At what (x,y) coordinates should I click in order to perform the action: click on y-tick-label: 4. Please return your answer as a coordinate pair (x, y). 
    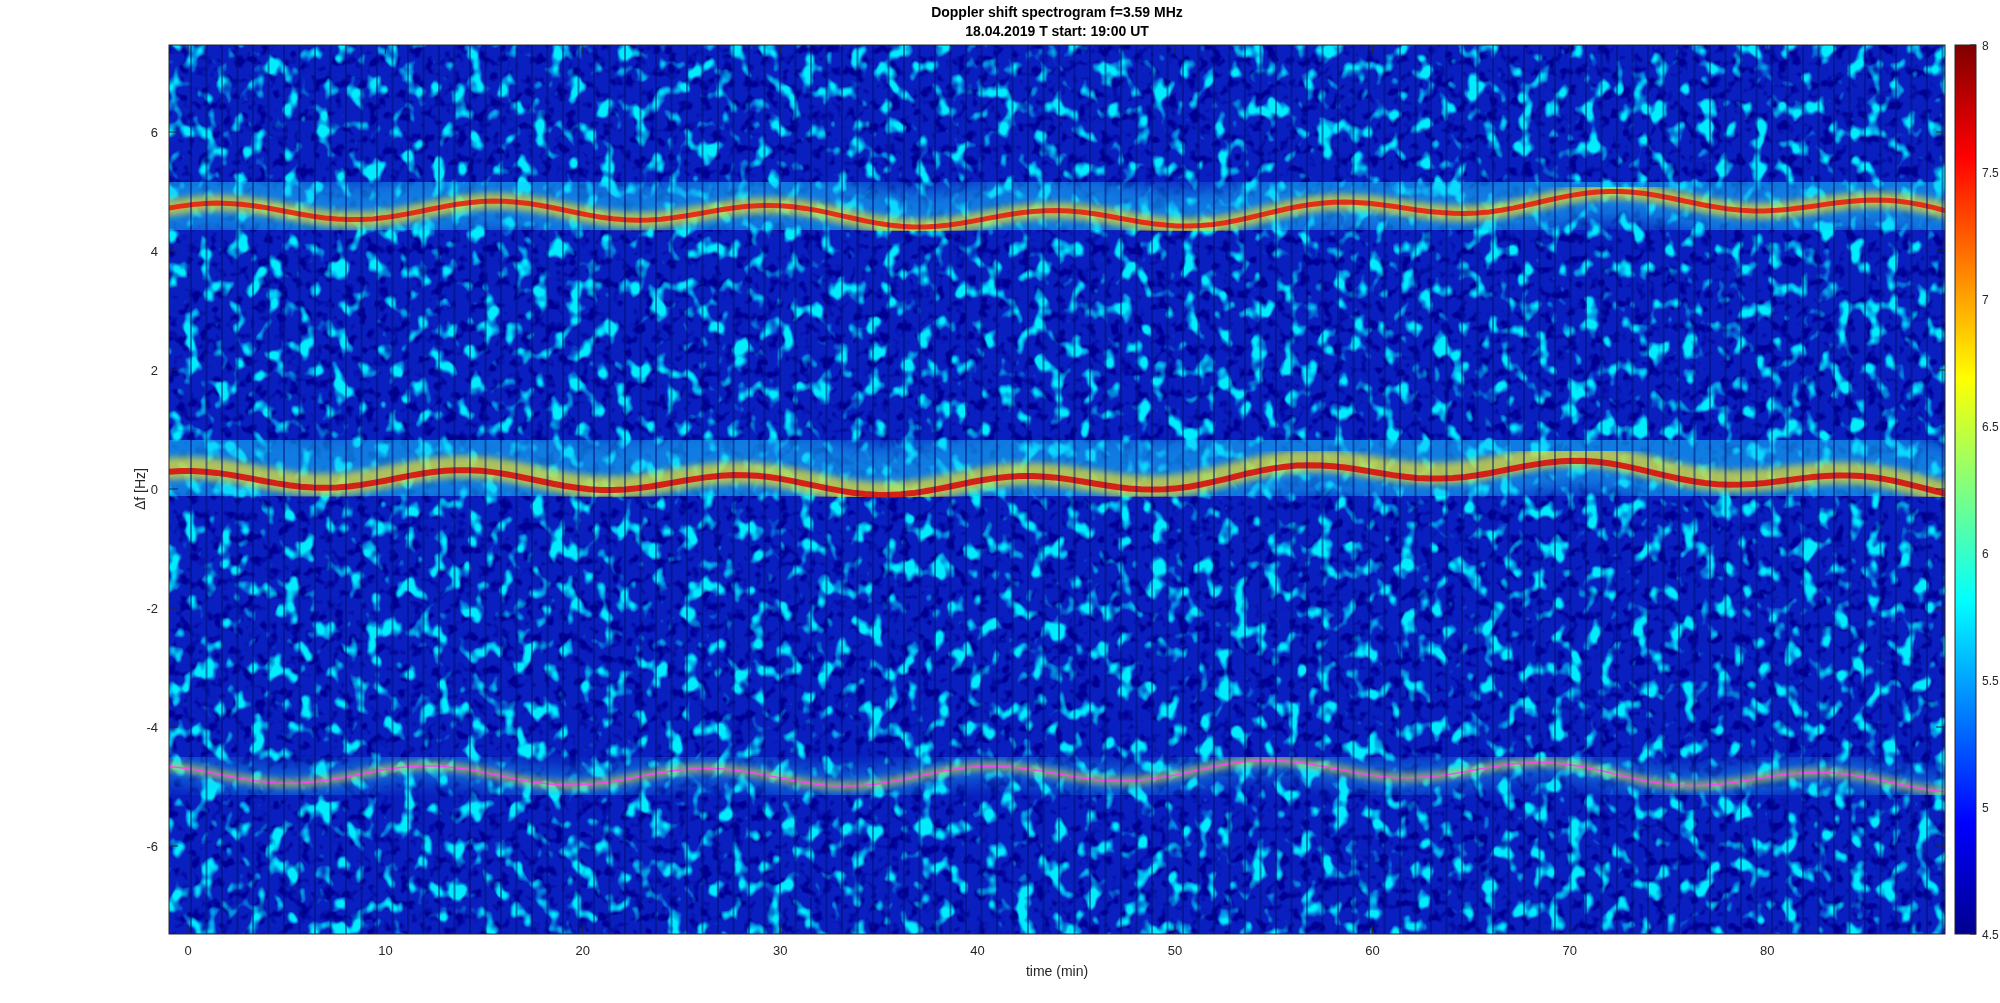
    Looking at the image, I should click on (154, 251).